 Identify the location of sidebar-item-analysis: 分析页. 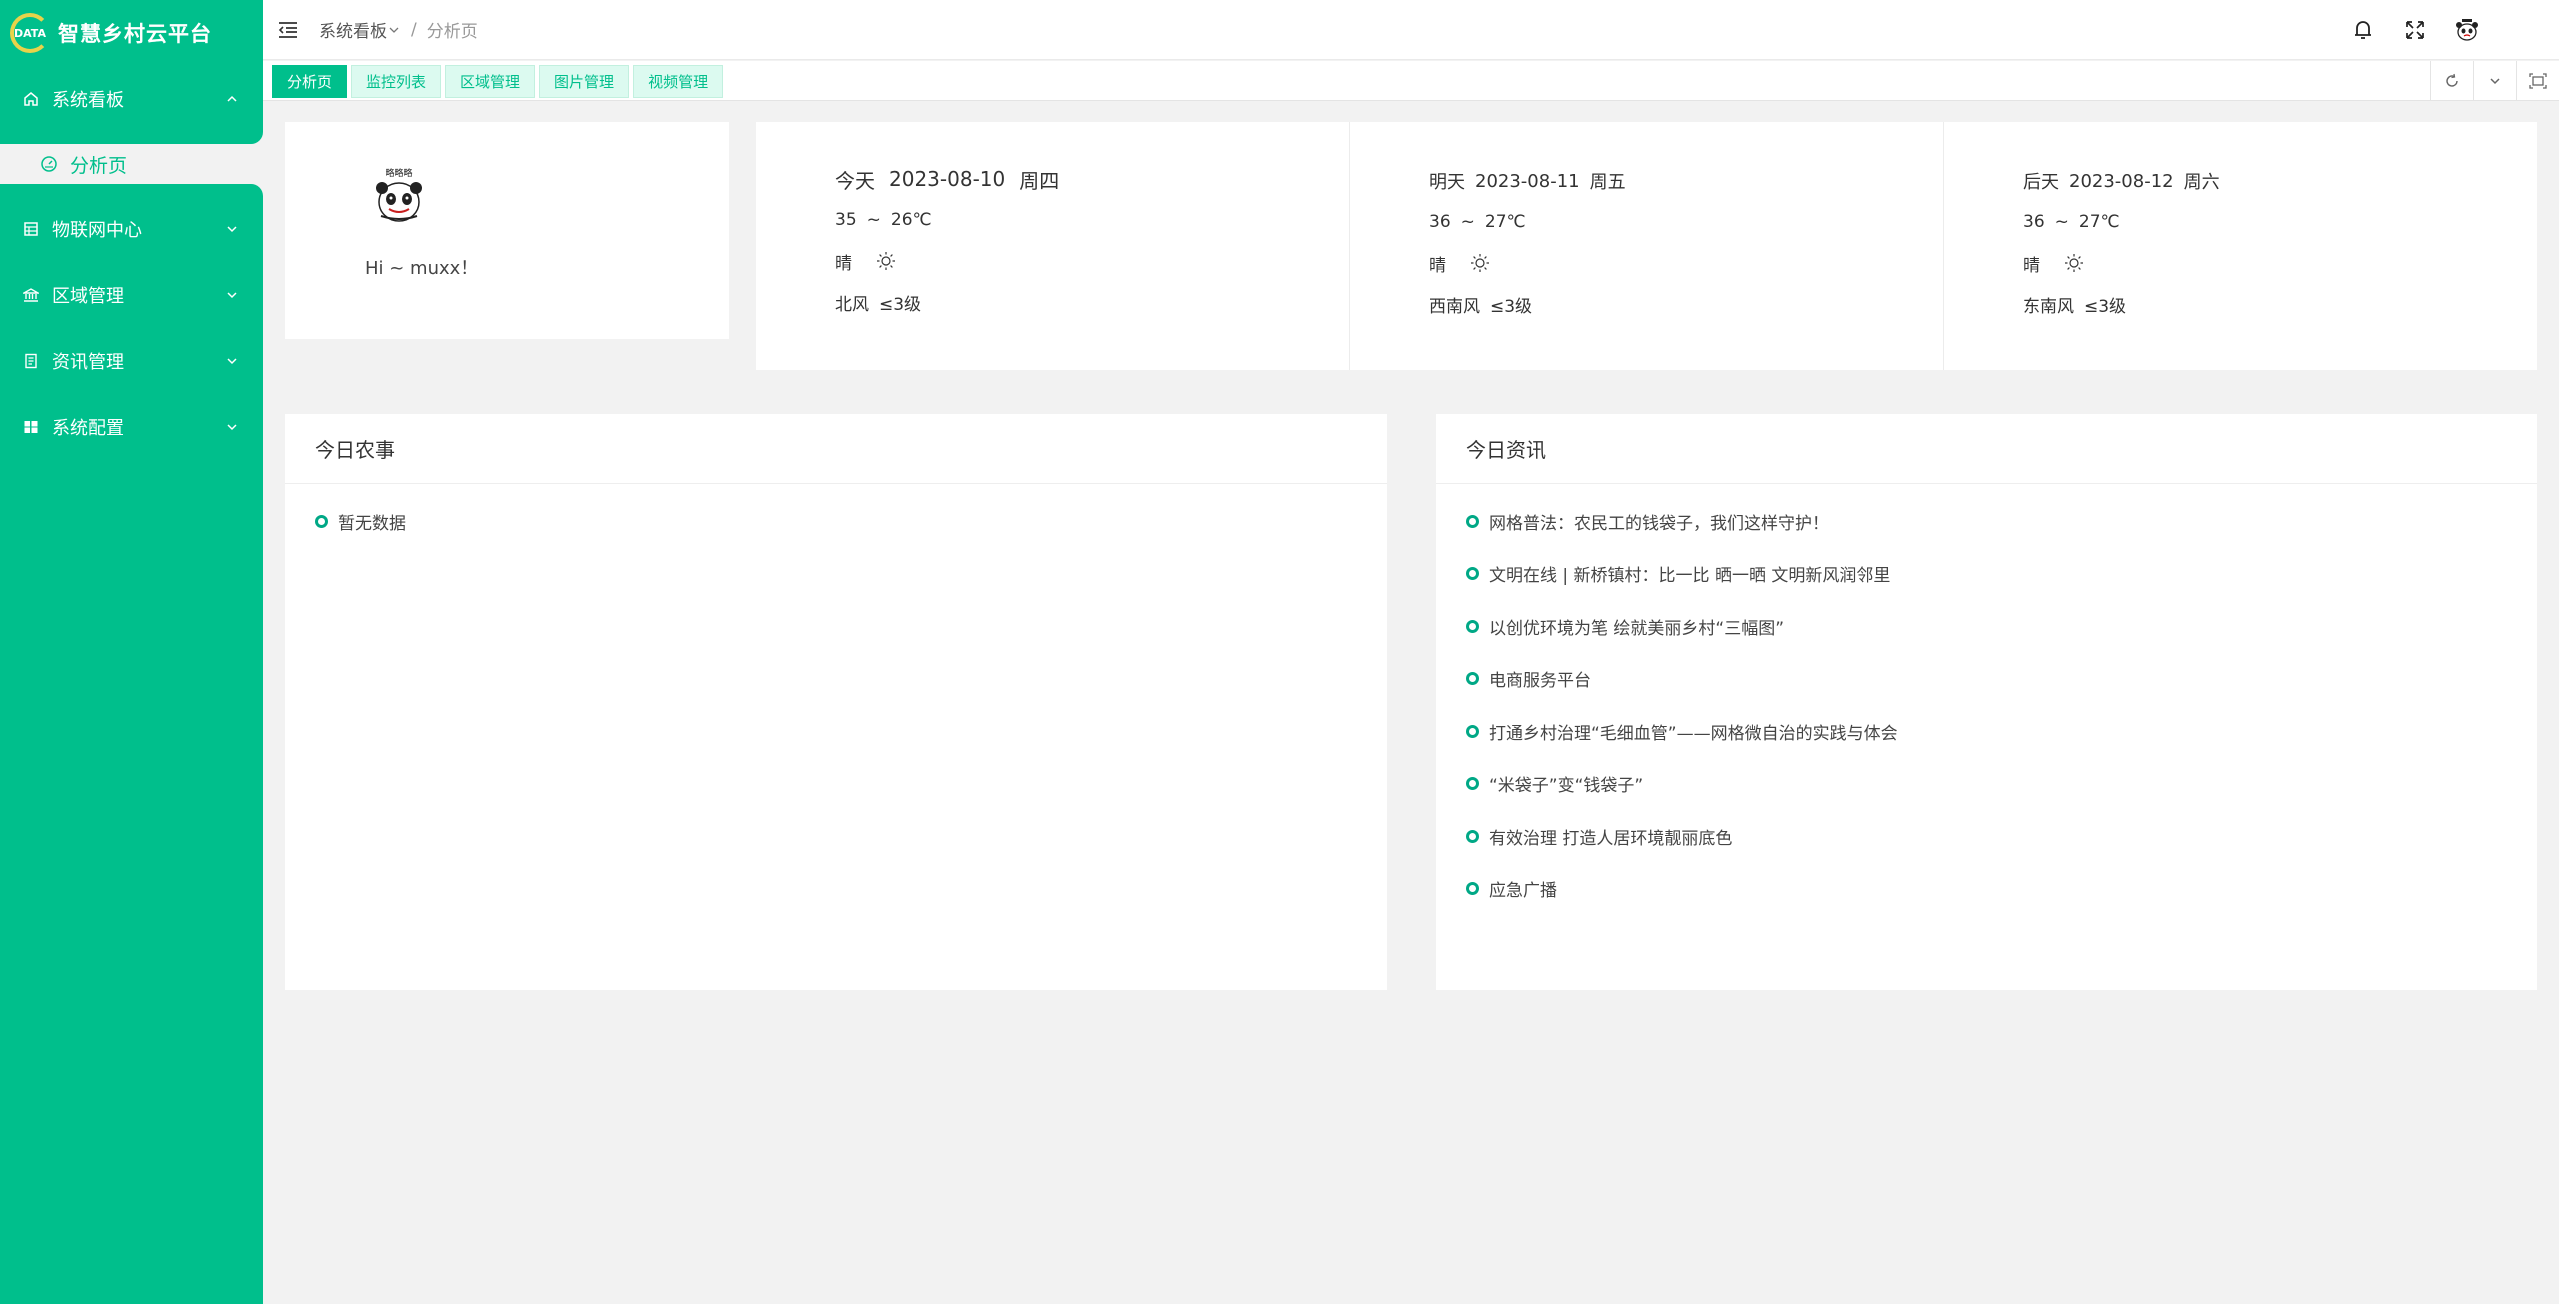
(137, 164).